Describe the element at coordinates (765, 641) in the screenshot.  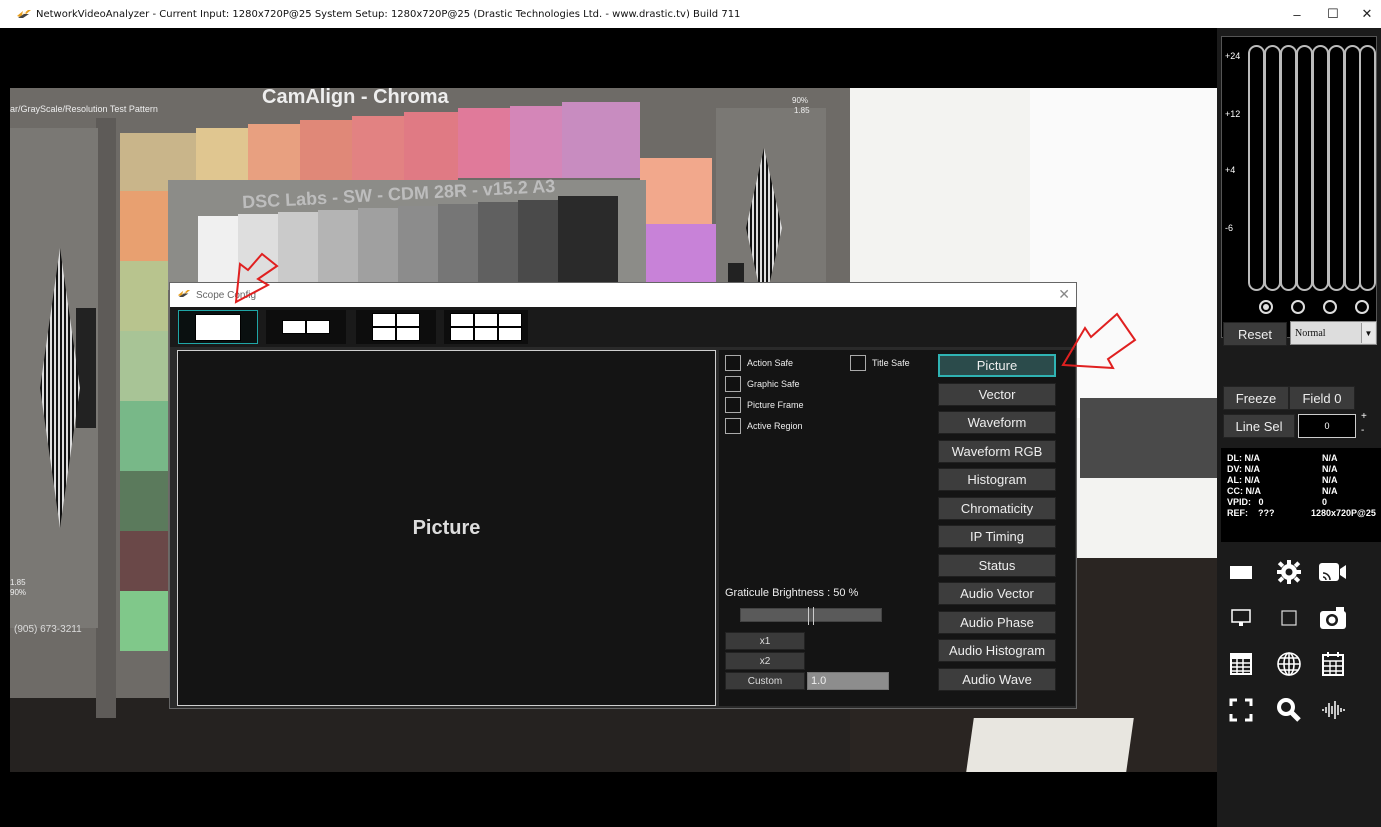
I see `zoom-x1-button: x1` at that location.